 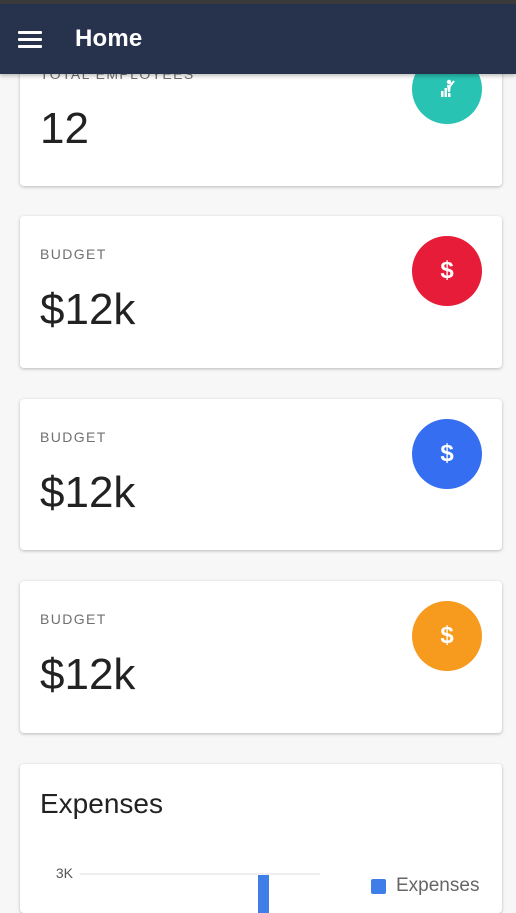 I want to click on page-title: Home, so click(x=109, y=38).